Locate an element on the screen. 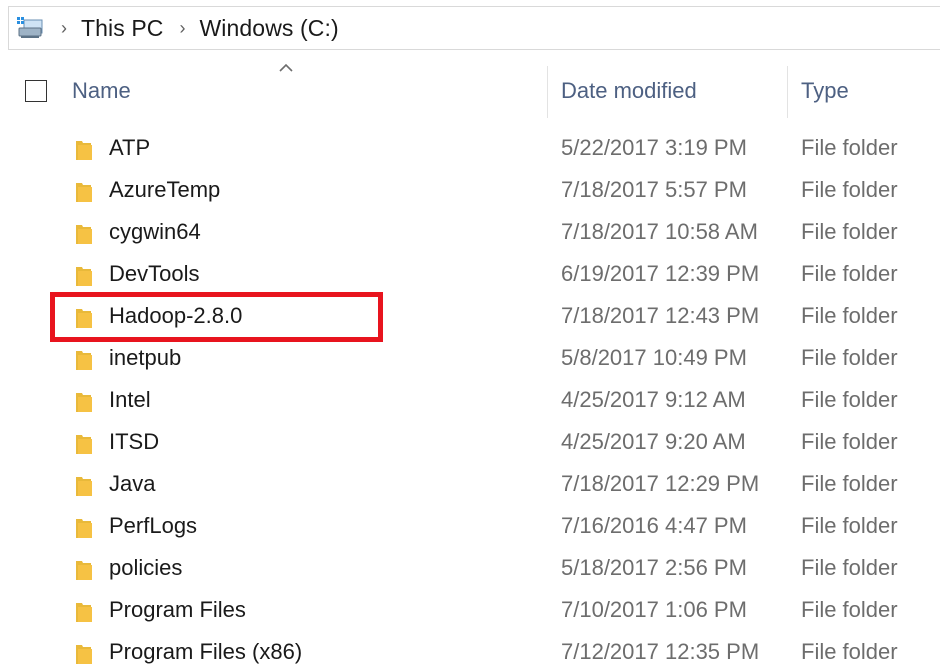 This screenshot has height=668, width=940. file-name: Java is located at coordinates (132, 483).